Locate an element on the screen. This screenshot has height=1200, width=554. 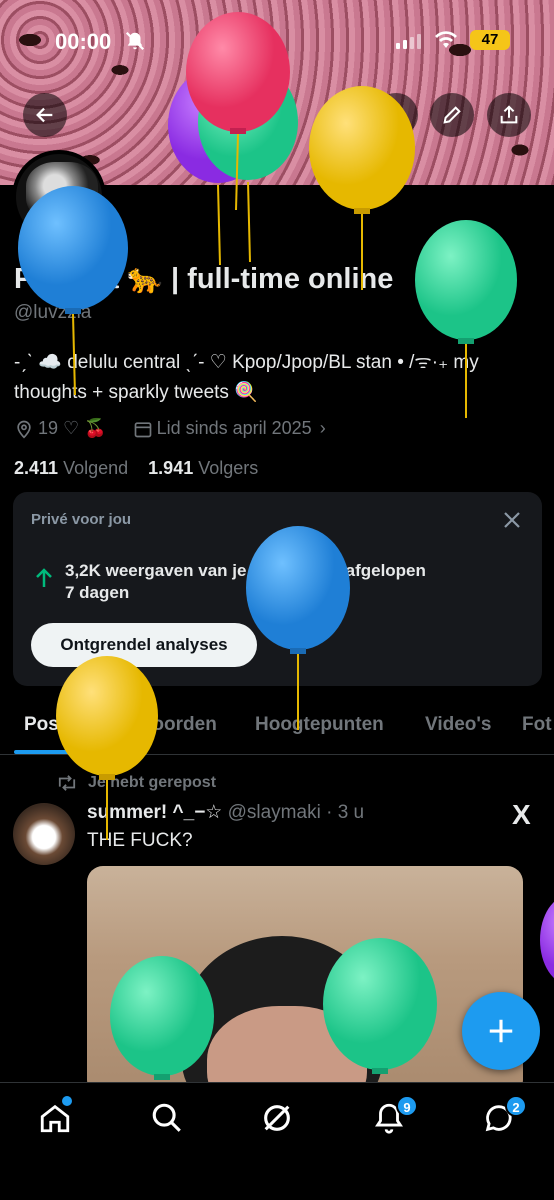
home-unread-dot is located at coordinates (67, 1101).